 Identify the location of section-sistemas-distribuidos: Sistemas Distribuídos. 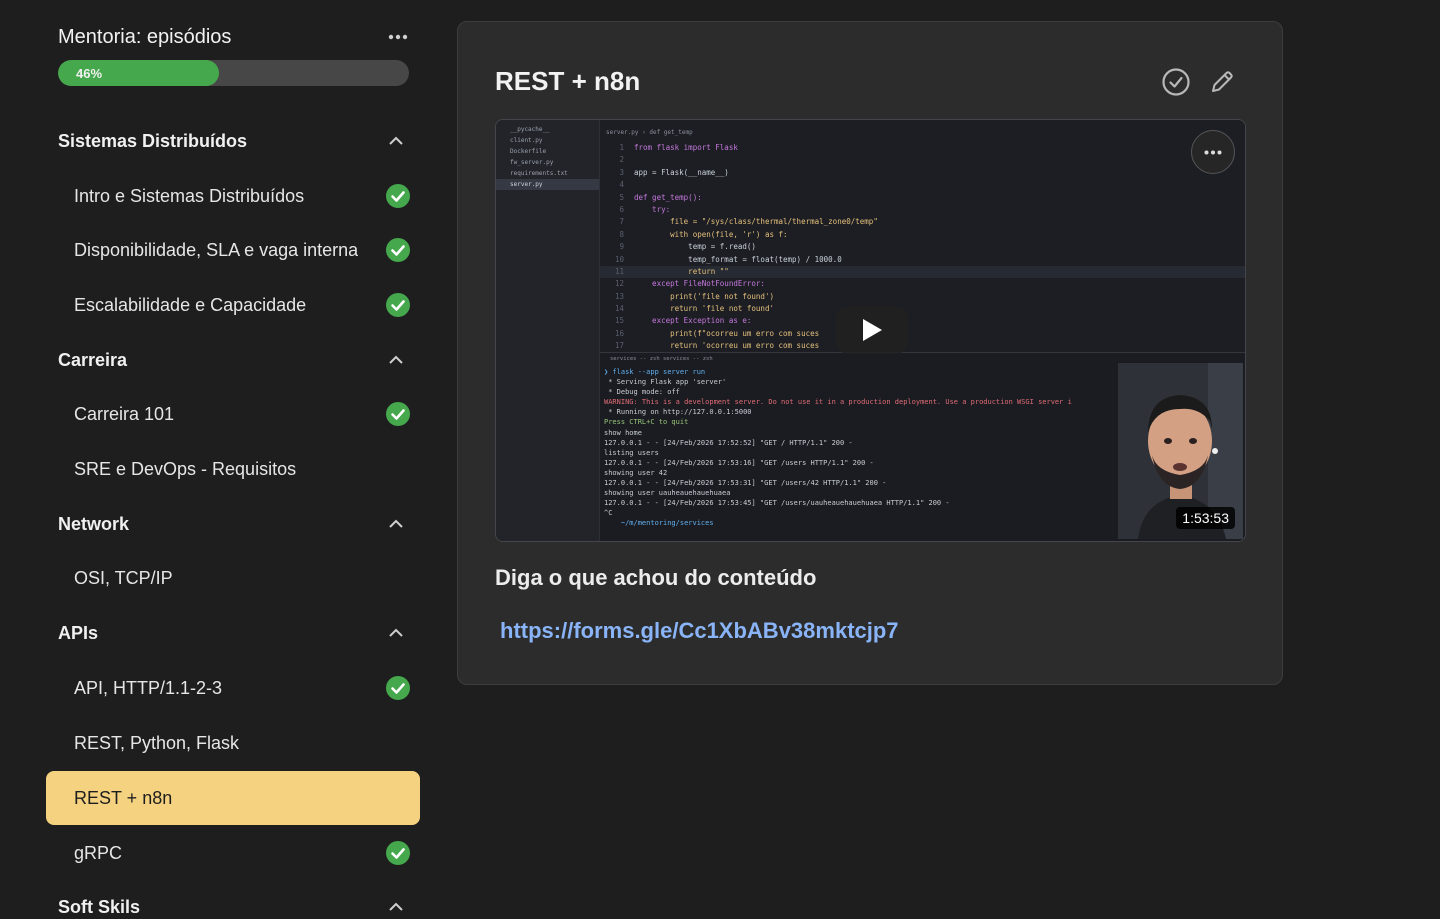
(234, 141).